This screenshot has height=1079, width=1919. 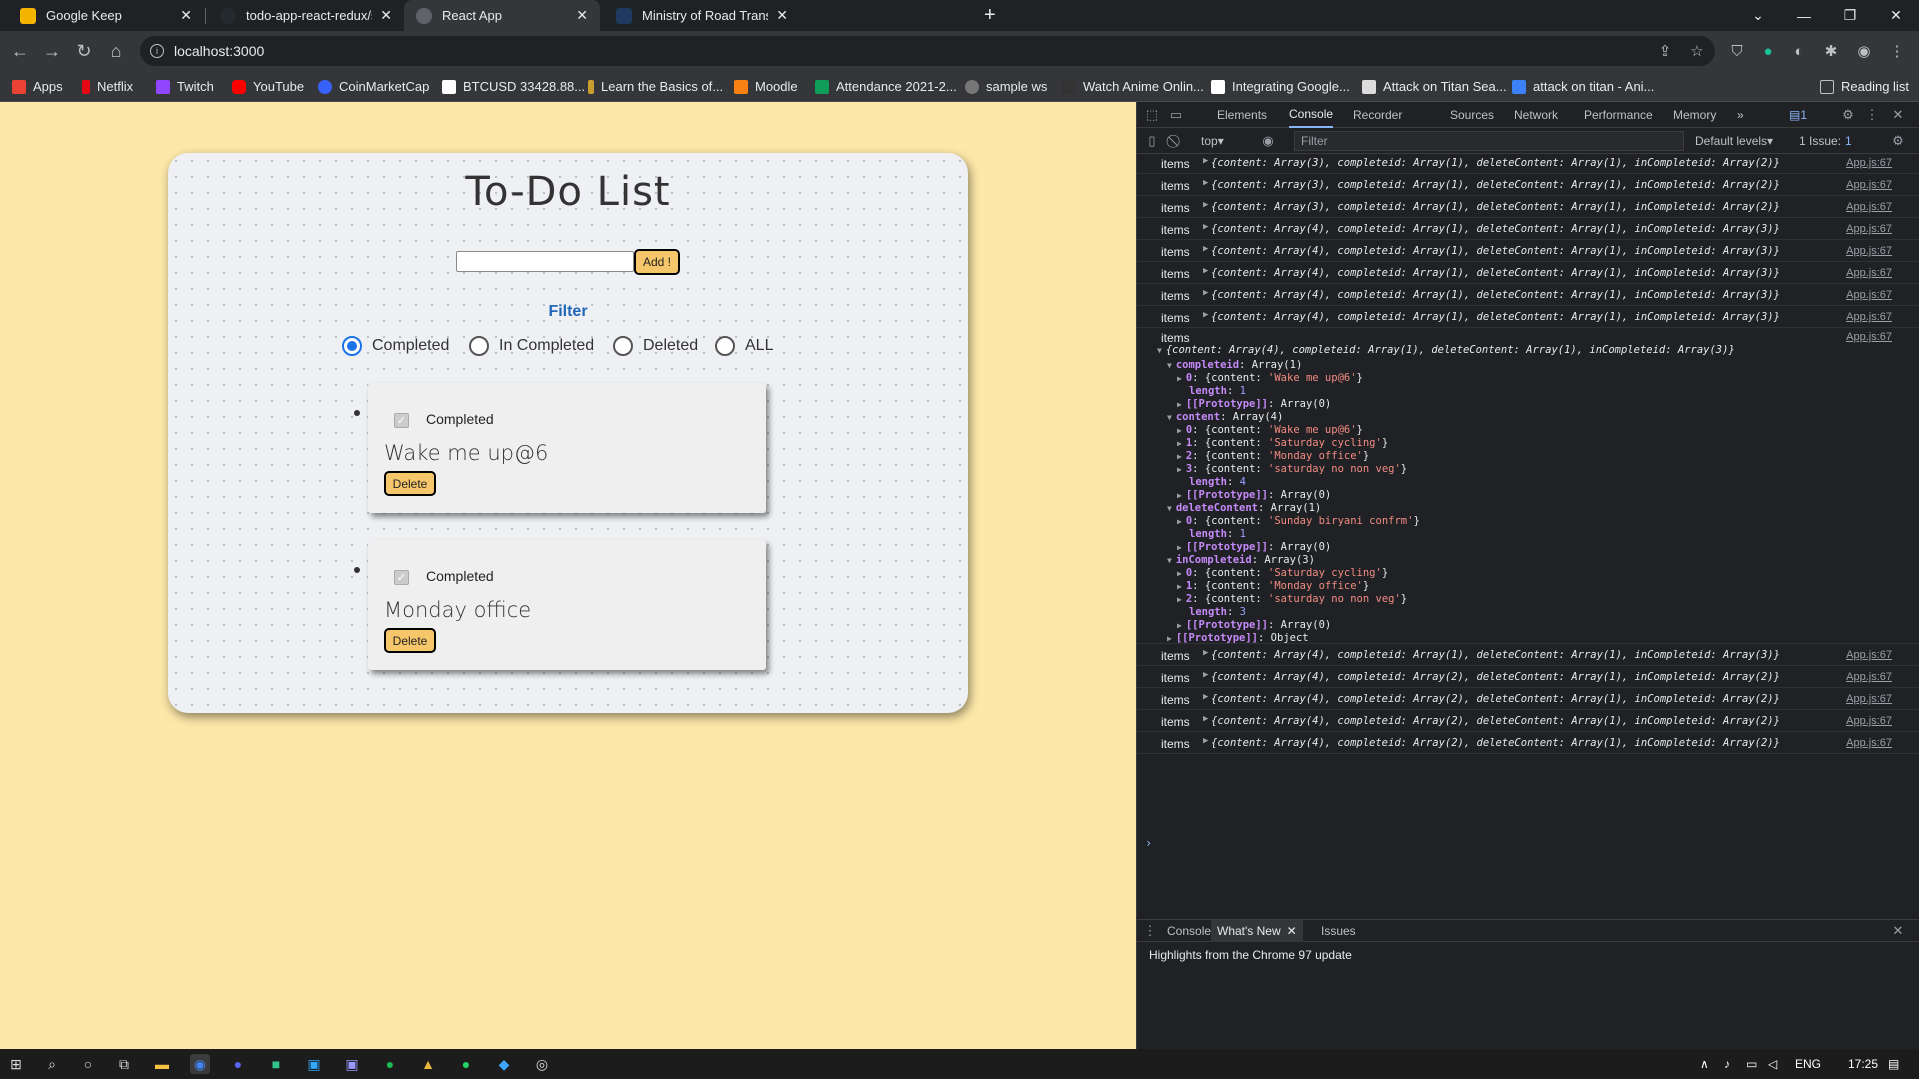 What do you see at coordinates (352, 1064) in the screenshot?
I see `premiere-icon: ▣` at bounding box center [352, 1064].